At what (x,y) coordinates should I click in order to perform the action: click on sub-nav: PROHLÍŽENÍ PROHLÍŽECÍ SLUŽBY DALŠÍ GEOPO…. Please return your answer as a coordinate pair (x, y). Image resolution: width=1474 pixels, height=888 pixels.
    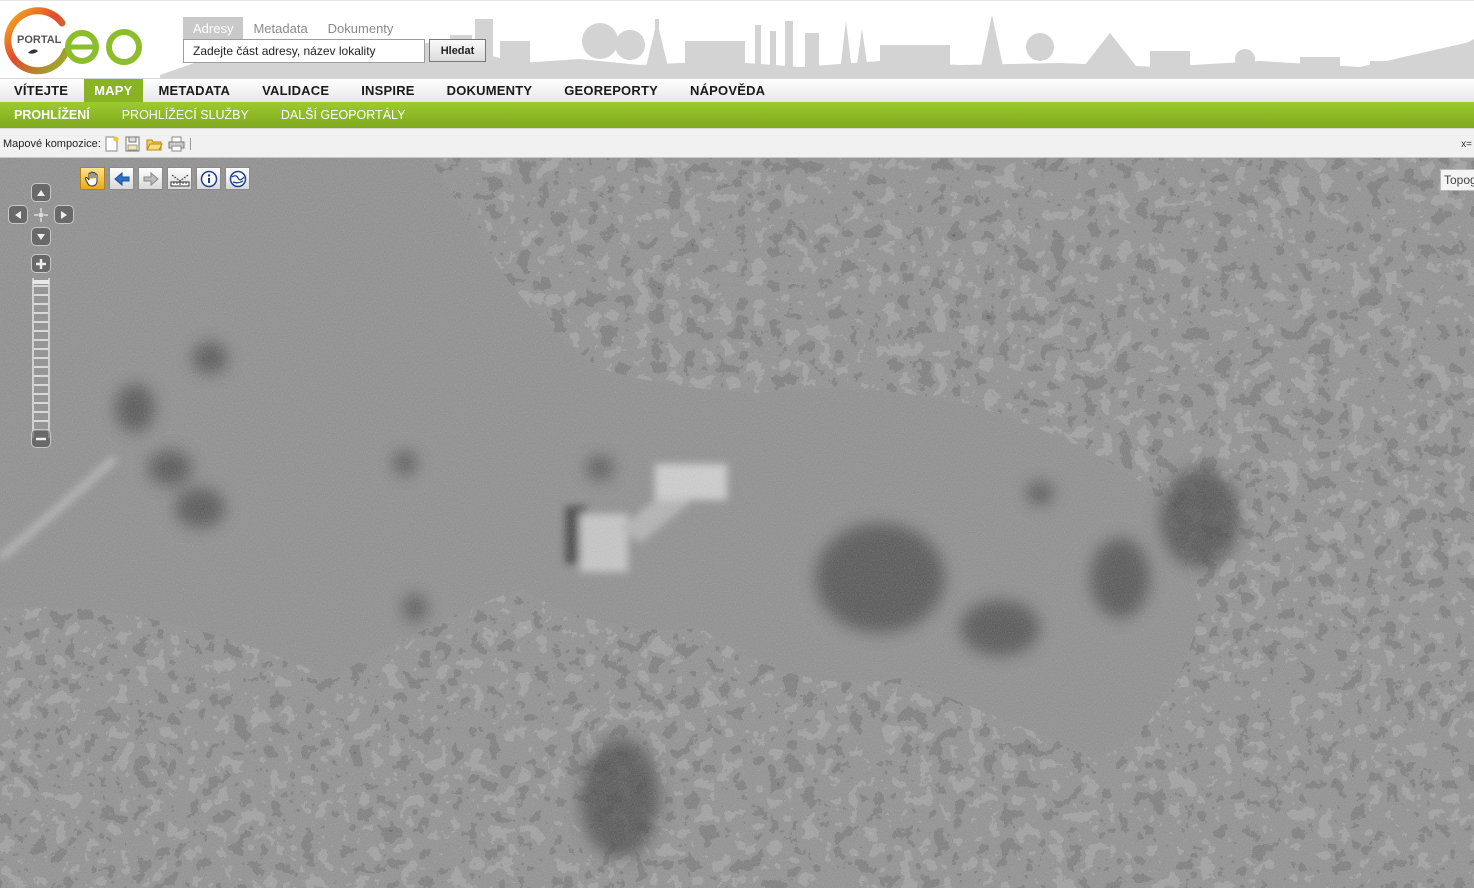
    Looking at the image, I should click on (737, 115).